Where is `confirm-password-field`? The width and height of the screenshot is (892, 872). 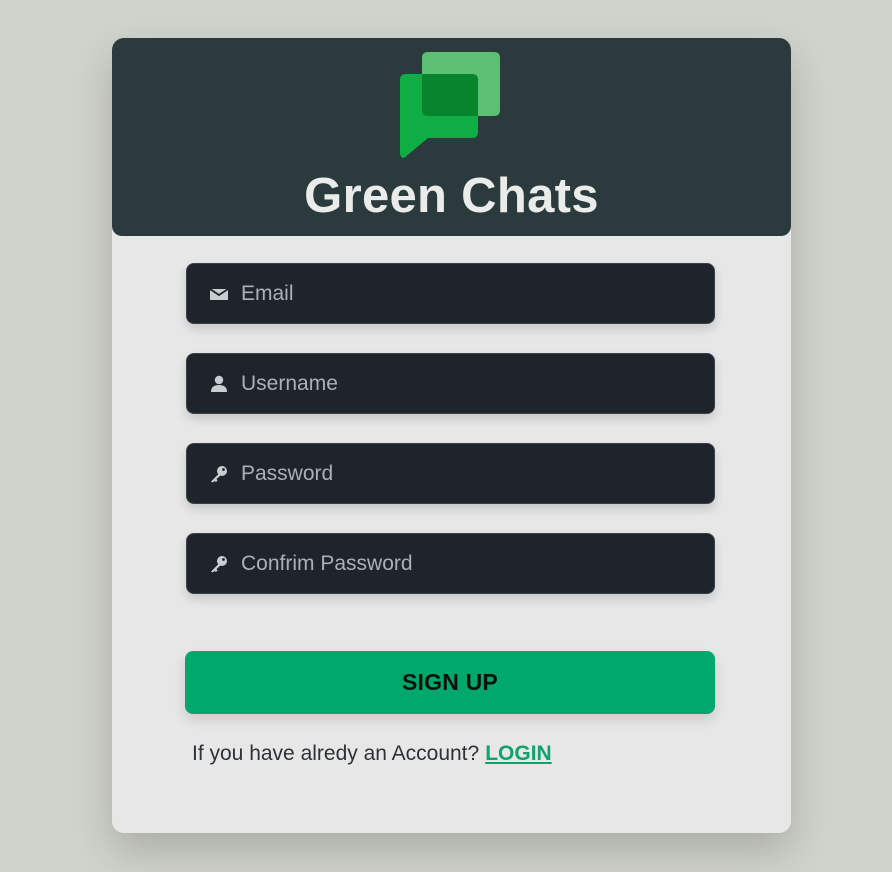
confirm-password-field is located at coordinates (450, 563).